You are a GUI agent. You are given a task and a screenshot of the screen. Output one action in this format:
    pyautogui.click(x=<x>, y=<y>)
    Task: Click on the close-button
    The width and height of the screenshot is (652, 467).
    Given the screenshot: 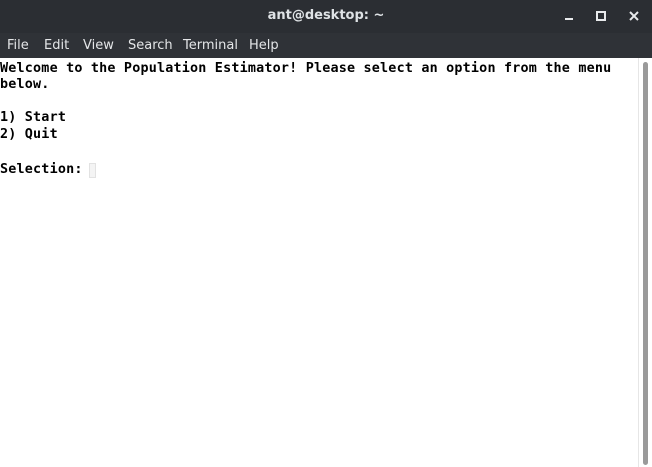 What is the action you would take?
    pyautogui.click(x=634, y=16)
    